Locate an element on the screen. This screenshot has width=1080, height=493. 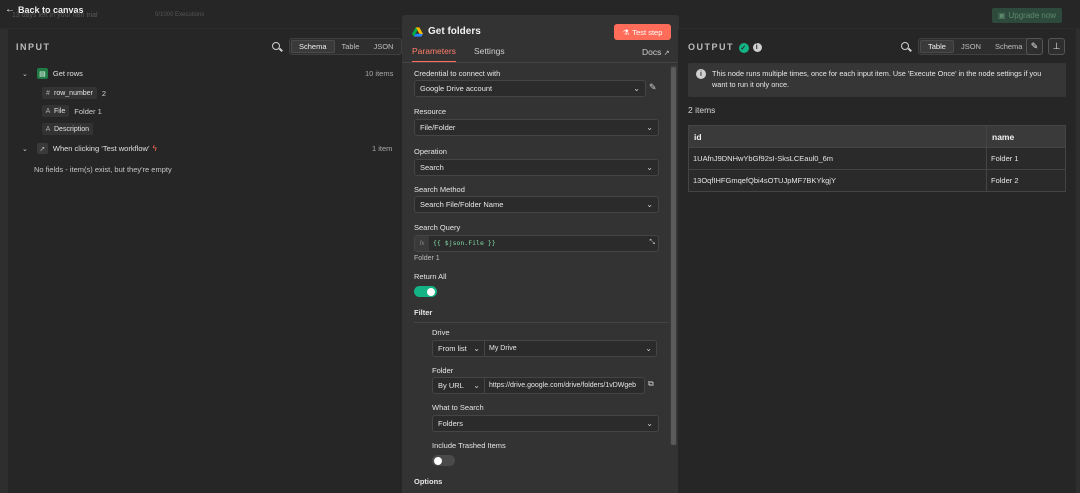
pin-data-button: ⊥ is located at coordinates (1056, 46).